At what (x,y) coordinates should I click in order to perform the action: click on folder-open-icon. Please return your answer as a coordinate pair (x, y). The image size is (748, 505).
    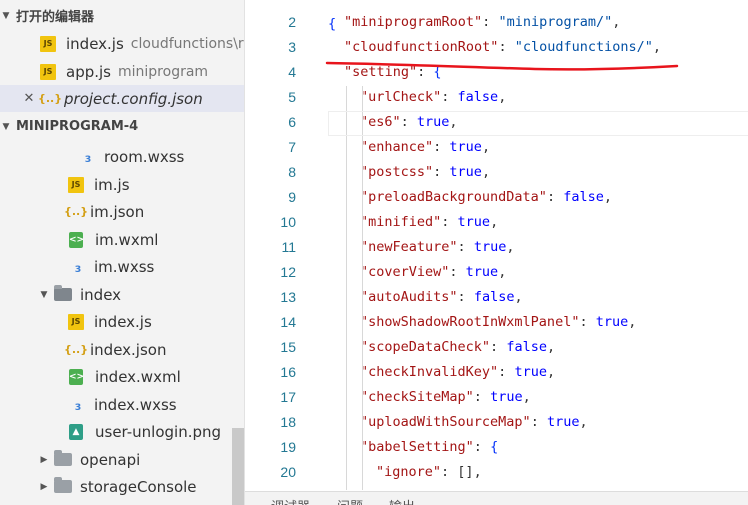
    Looking at the image, I should click on (63, 293).